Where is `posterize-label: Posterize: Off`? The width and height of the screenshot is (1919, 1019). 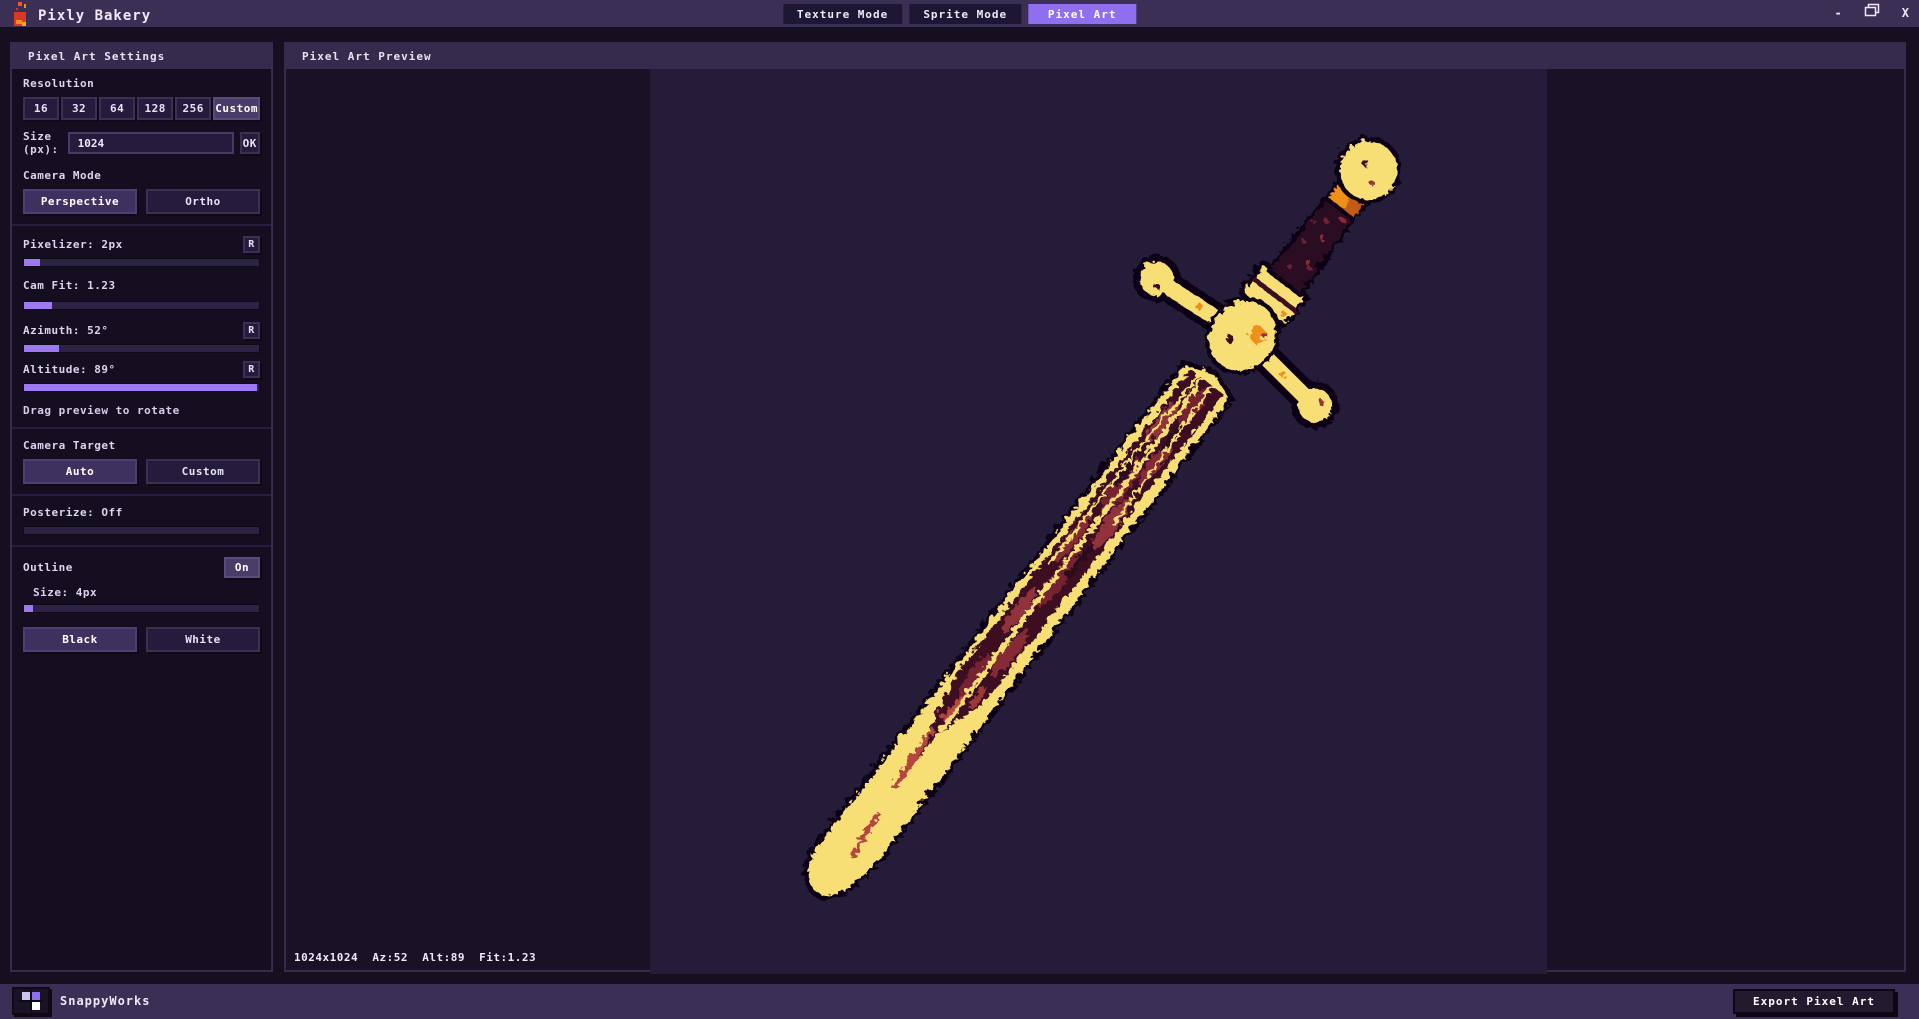 posterize-label: Posterize: Off is located at coordinates (73, 512).